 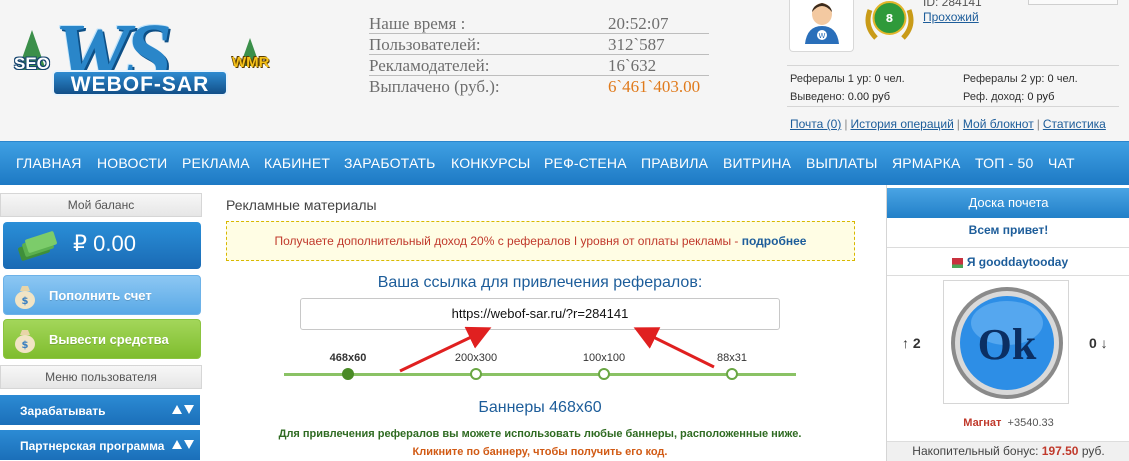 What do you see at coordinates (732, 358) in the screenshot?
I see `size-option-88x31: 88x31` at bounding box center [732, 358].